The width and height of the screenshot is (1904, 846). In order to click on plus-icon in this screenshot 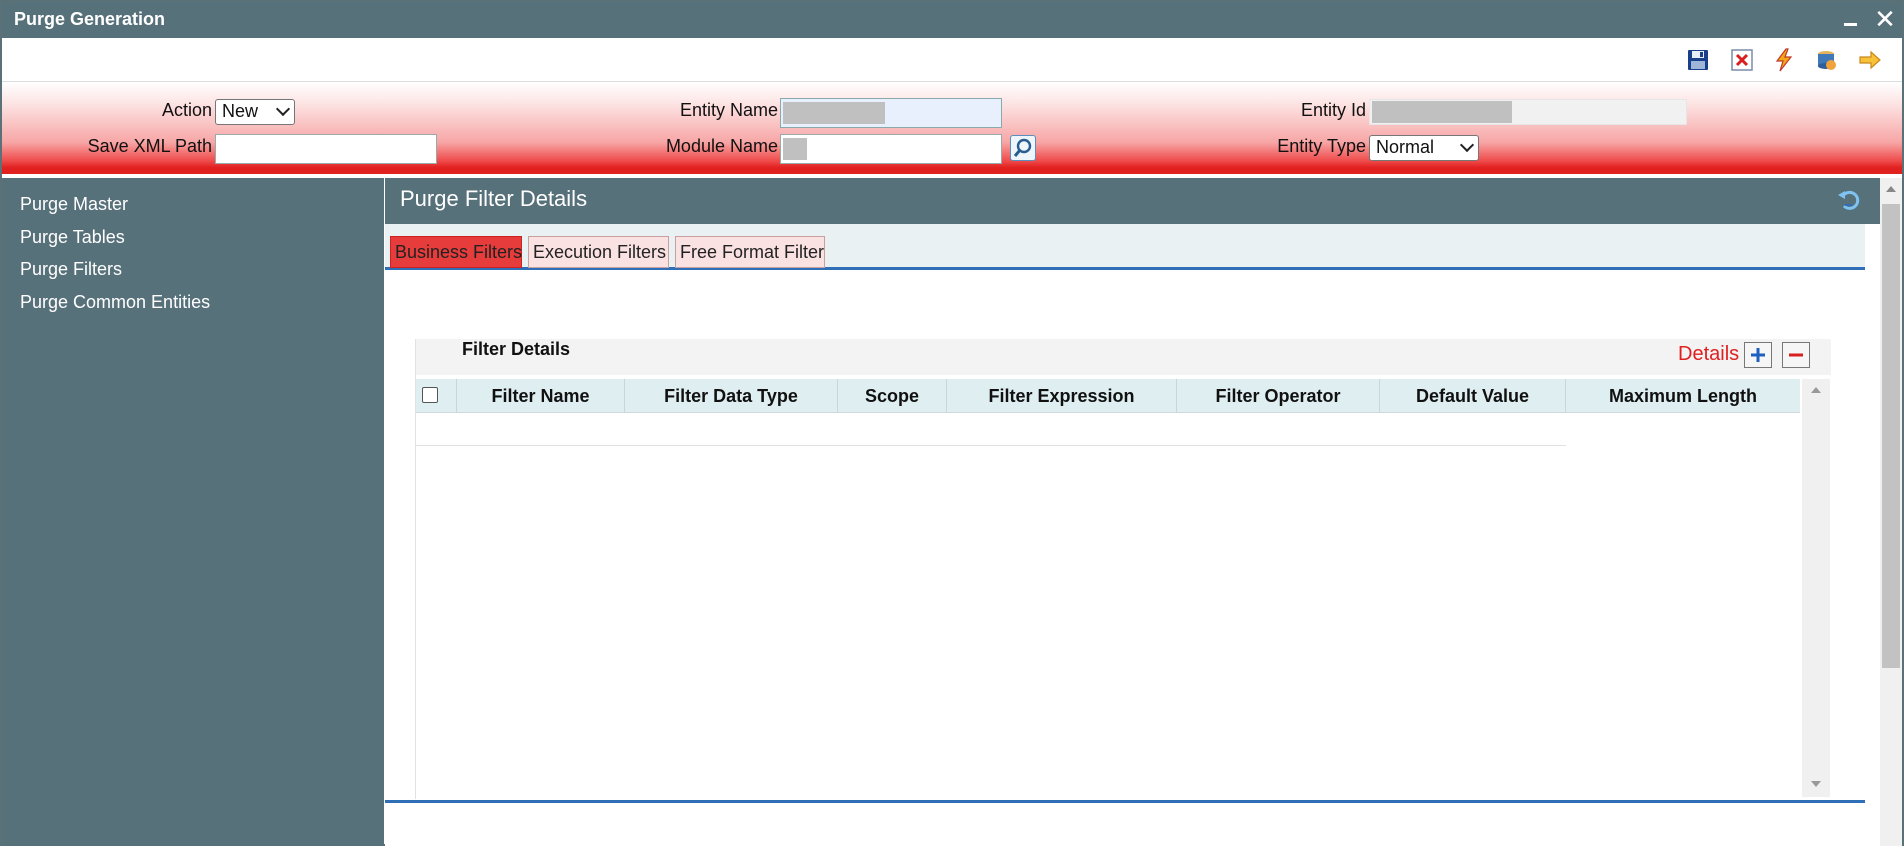, I will do `click(1758, 355)`.